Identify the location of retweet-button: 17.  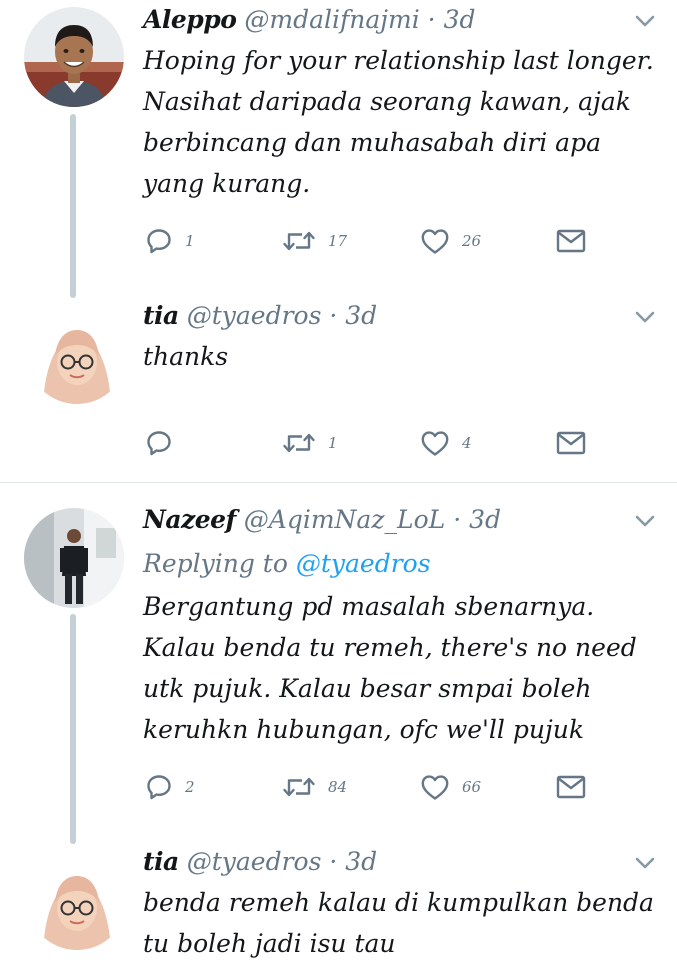
(314, 241).